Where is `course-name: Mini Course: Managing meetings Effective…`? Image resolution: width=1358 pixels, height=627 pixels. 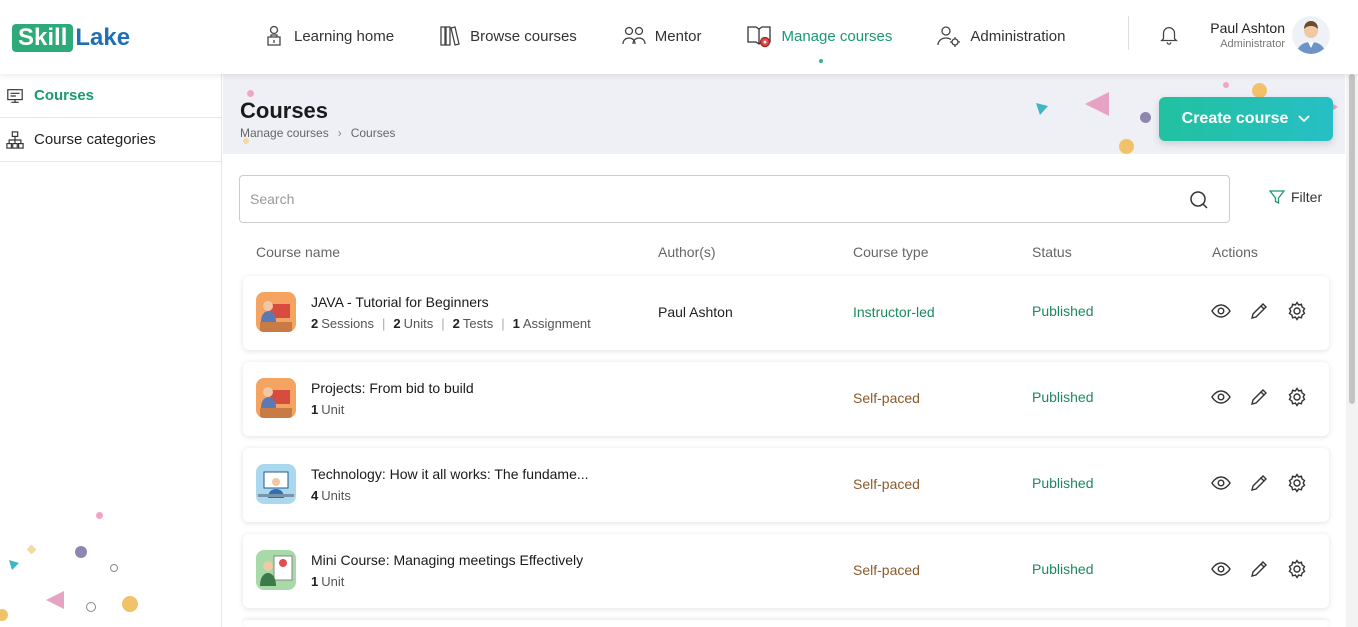 course-name: Mini Course: Managing meetings Effective… is located at coordinates (447, 560).